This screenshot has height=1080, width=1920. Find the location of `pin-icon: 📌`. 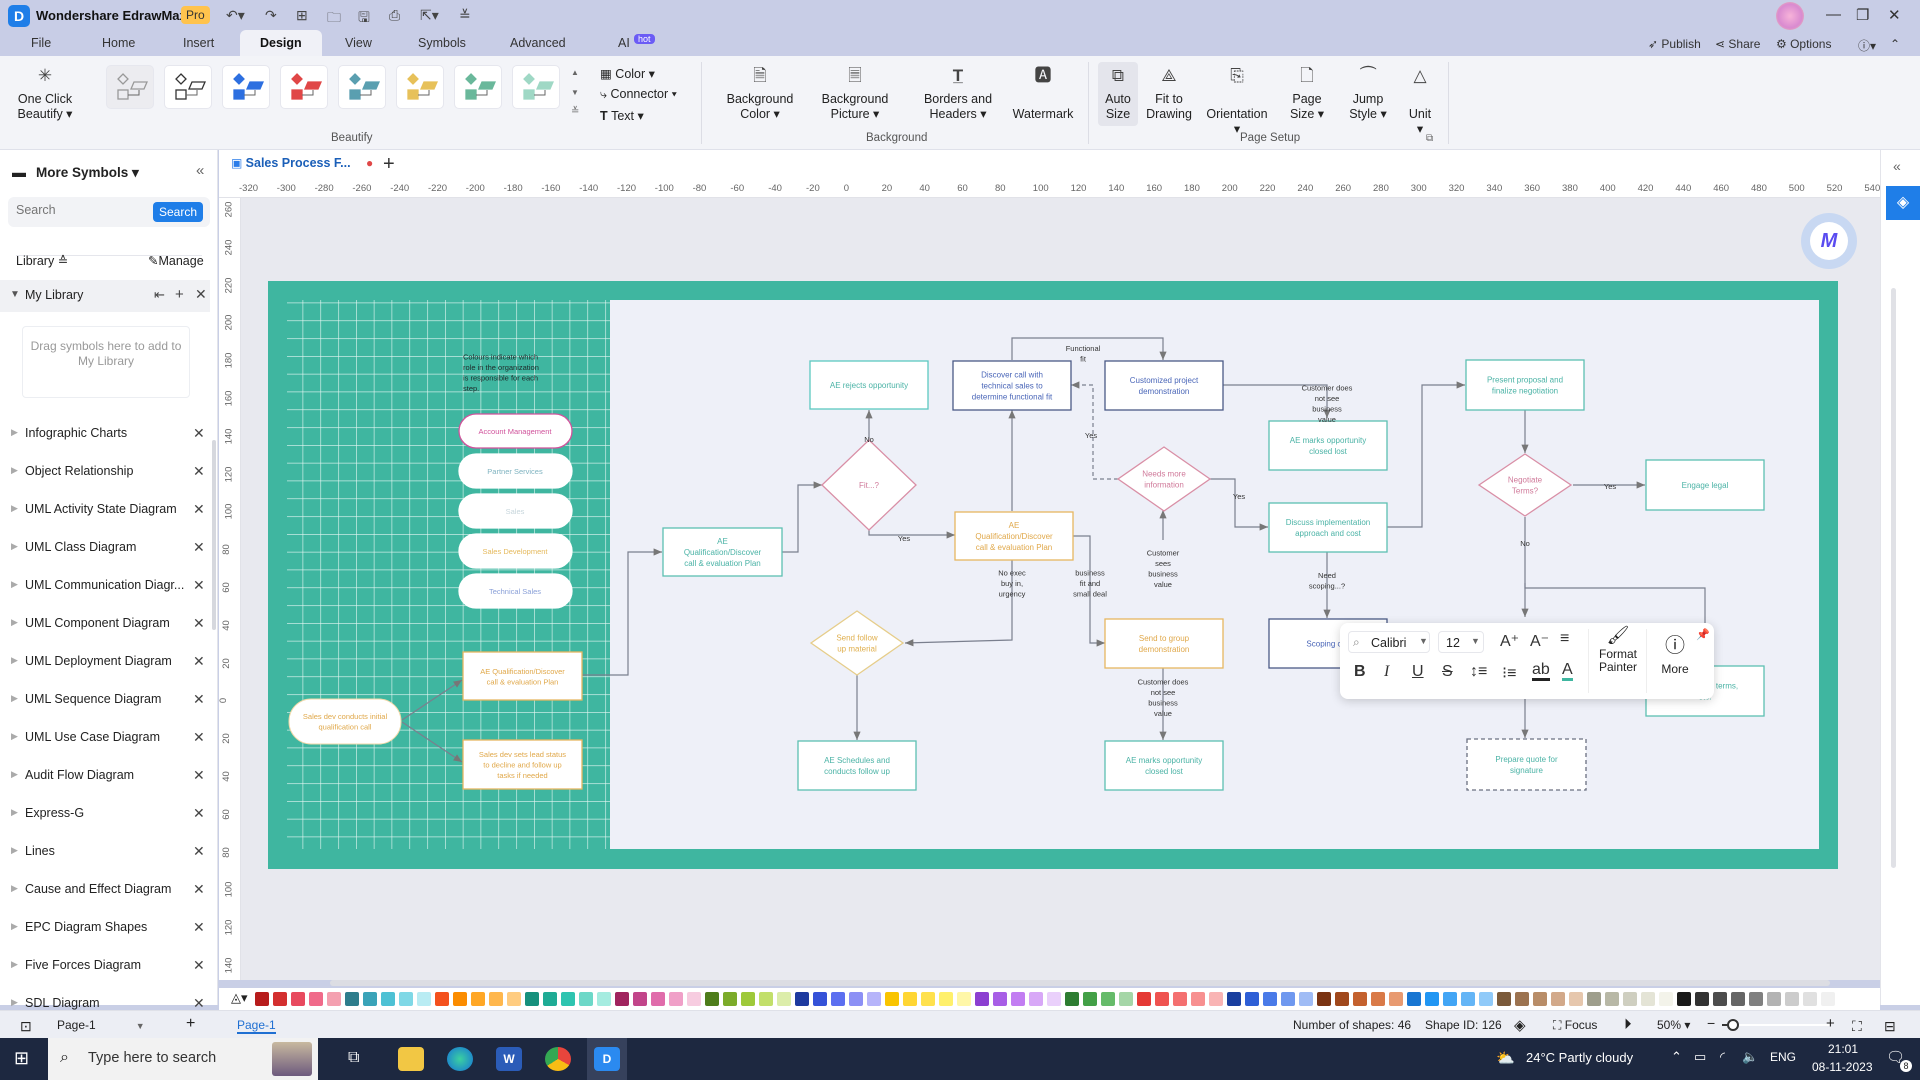

pin-icon: 📌 is located at coordinates (1703, 634).